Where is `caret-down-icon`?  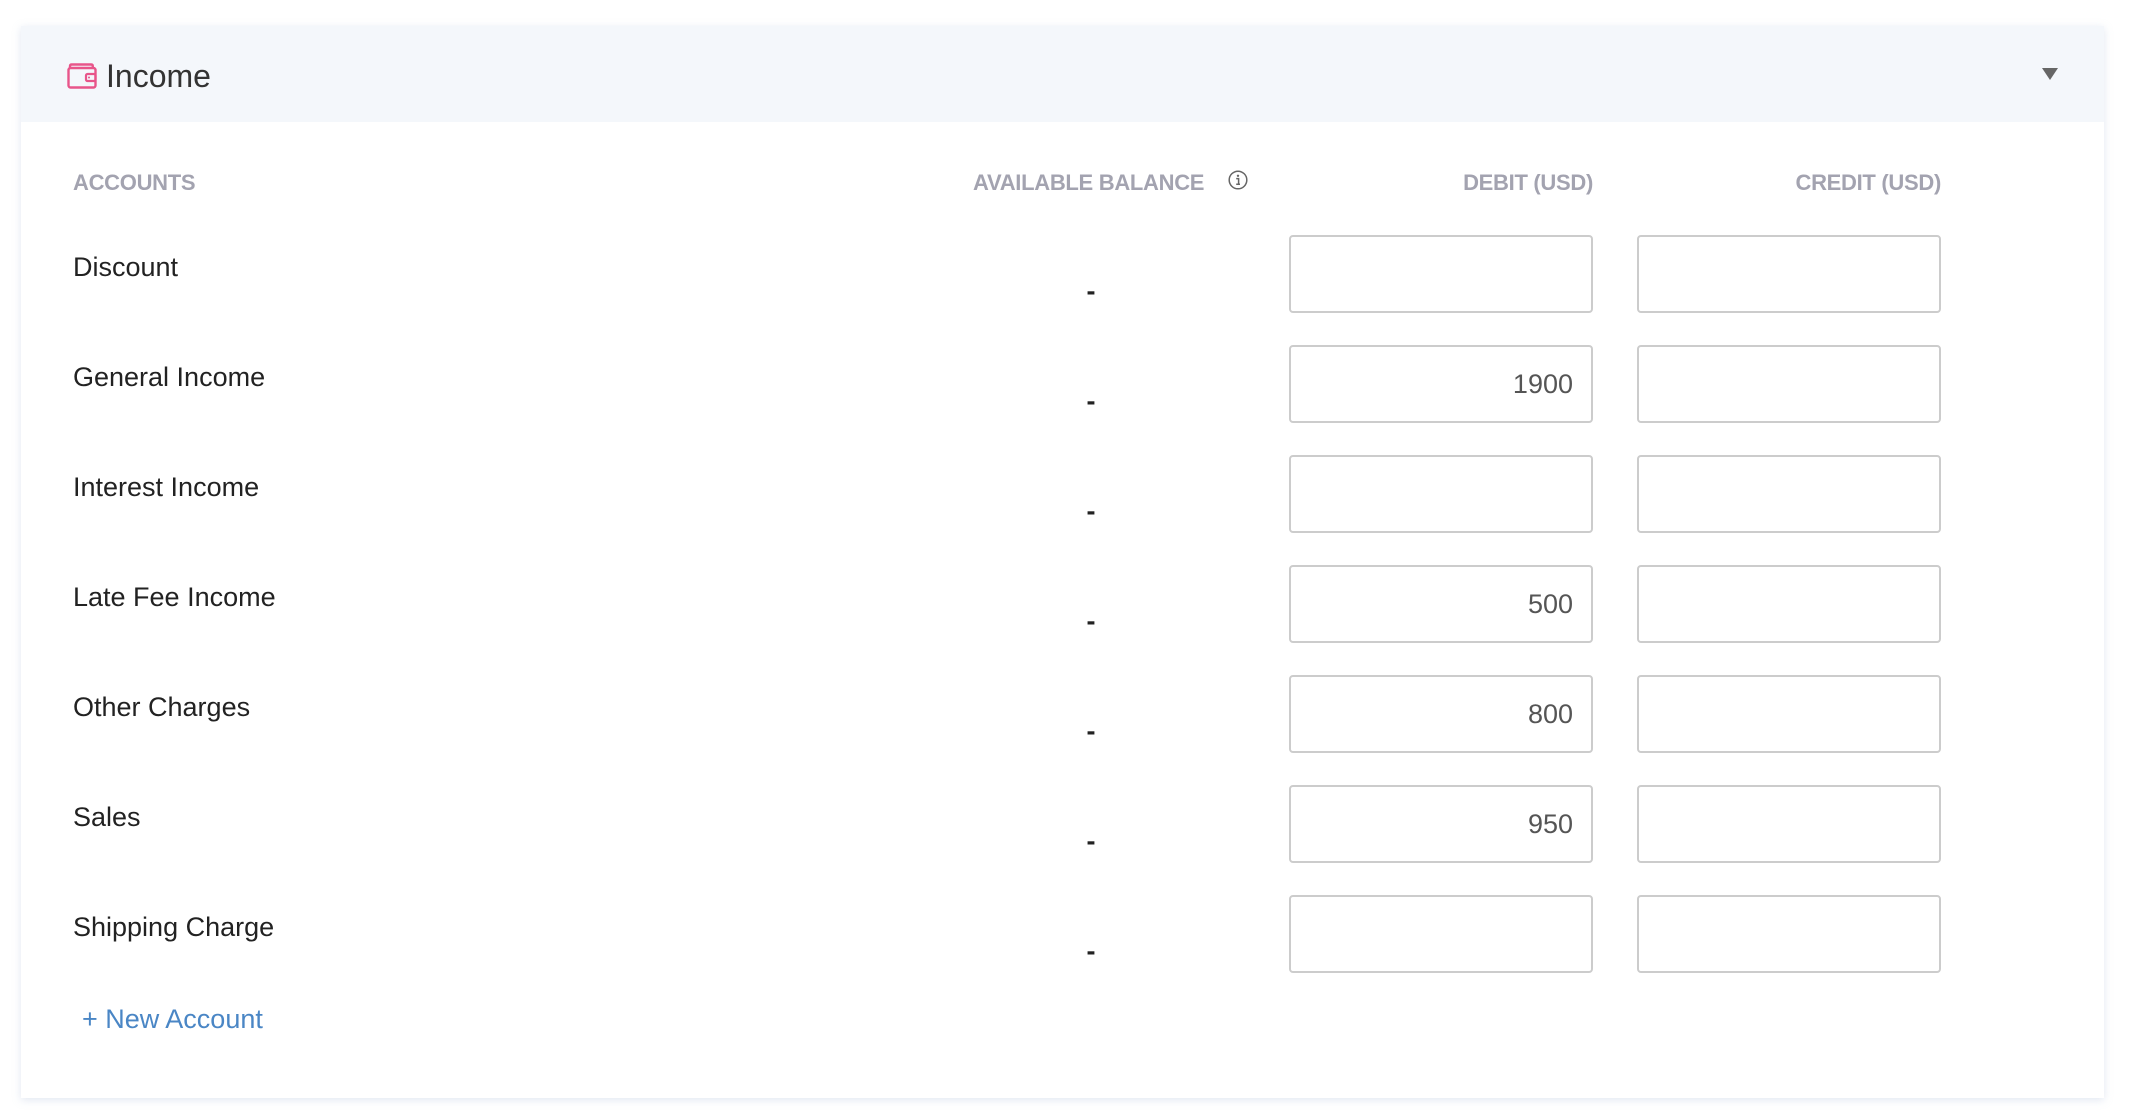 caret-down-icon is located at coordinates (2050, 74).